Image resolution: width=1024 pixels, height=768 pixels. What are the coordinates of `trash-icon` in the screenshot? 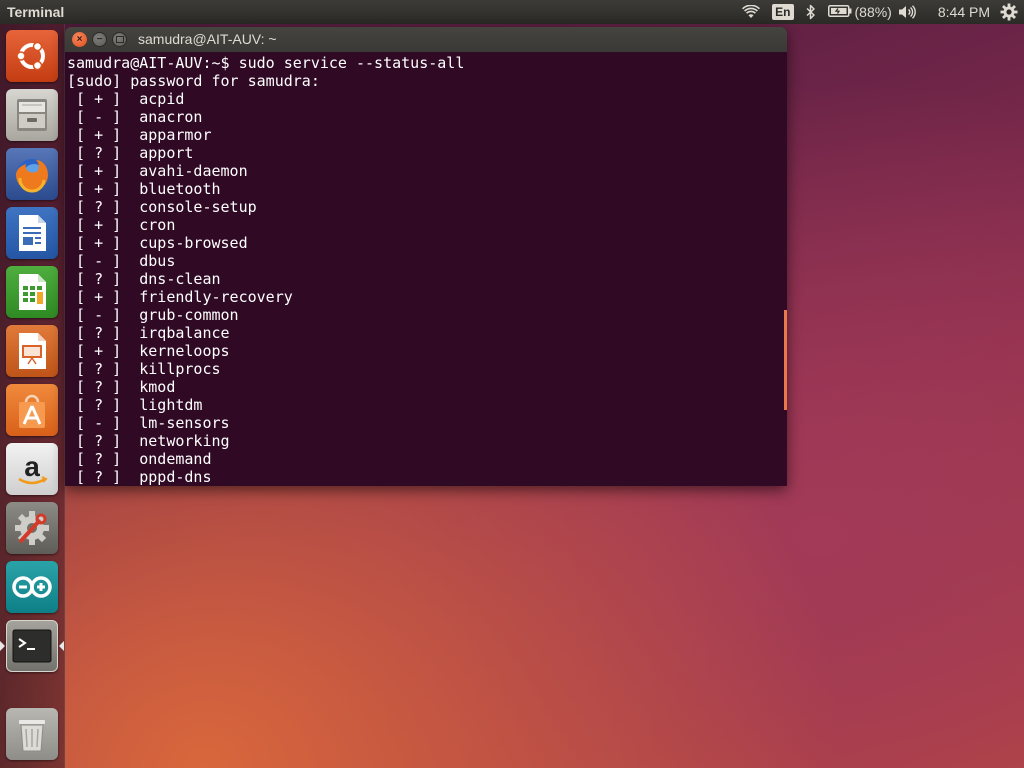 It's located at (32, 734).